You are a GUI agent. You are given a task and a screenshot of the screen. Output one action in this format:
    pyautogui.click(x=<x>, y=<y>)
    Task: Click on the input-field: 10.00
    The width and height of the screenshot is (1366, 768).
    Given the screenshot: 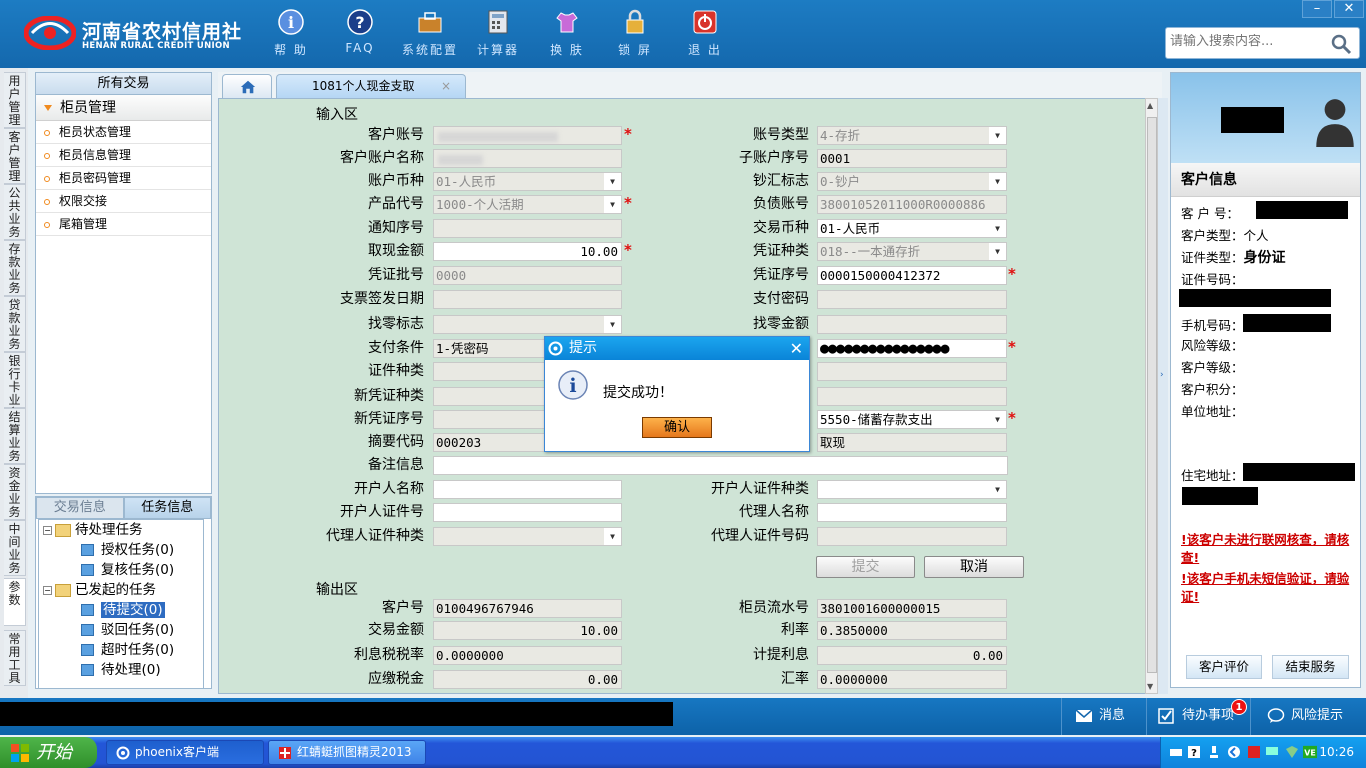 What is the action you would take?
    pyautogui.click(x=527, y=251)
    